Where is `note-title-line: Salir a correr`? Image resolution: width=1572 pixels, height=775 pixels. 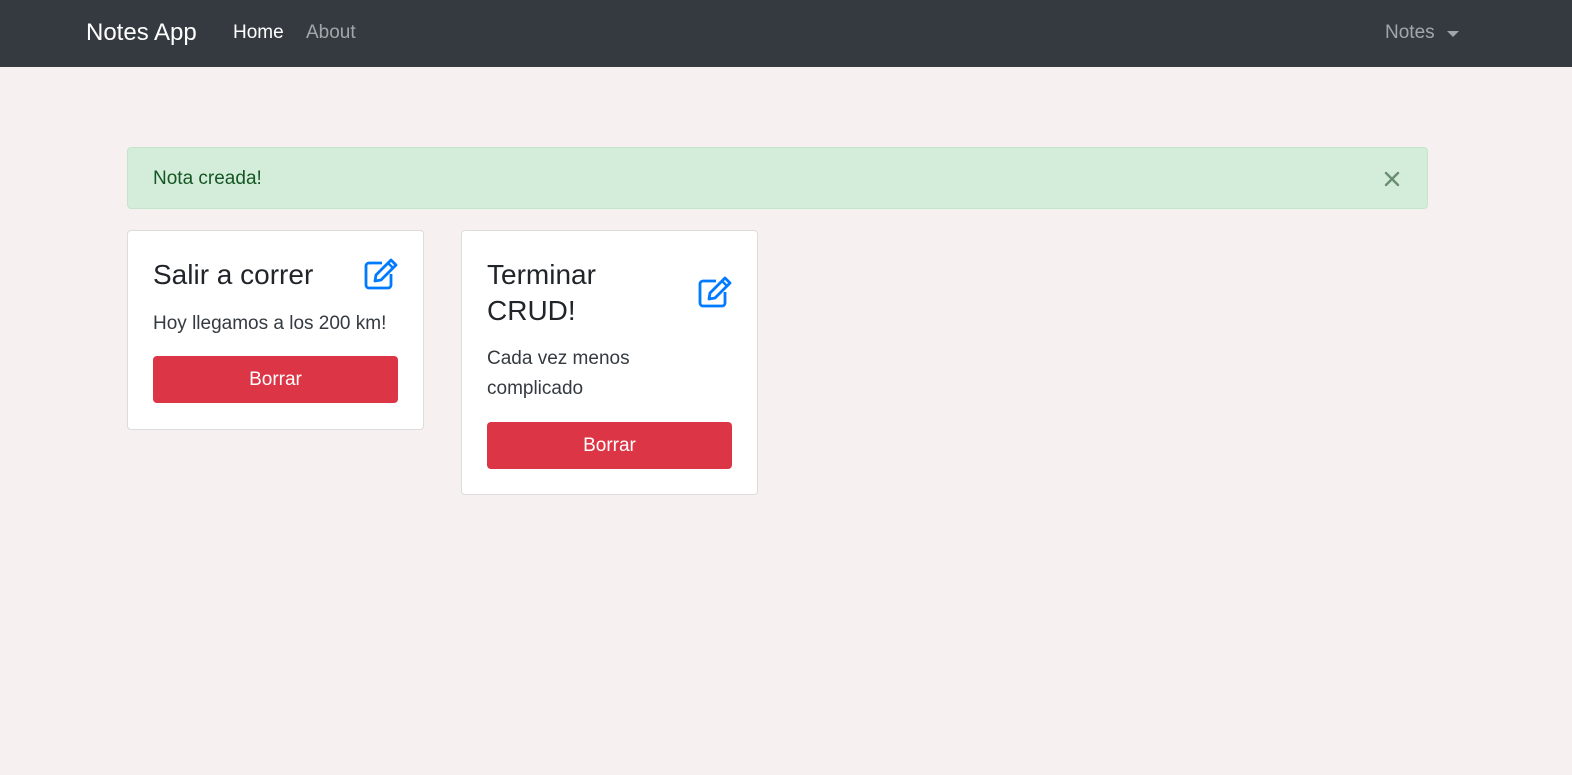
note-title-line: Salir a correr is located at coordinates (233, 274).